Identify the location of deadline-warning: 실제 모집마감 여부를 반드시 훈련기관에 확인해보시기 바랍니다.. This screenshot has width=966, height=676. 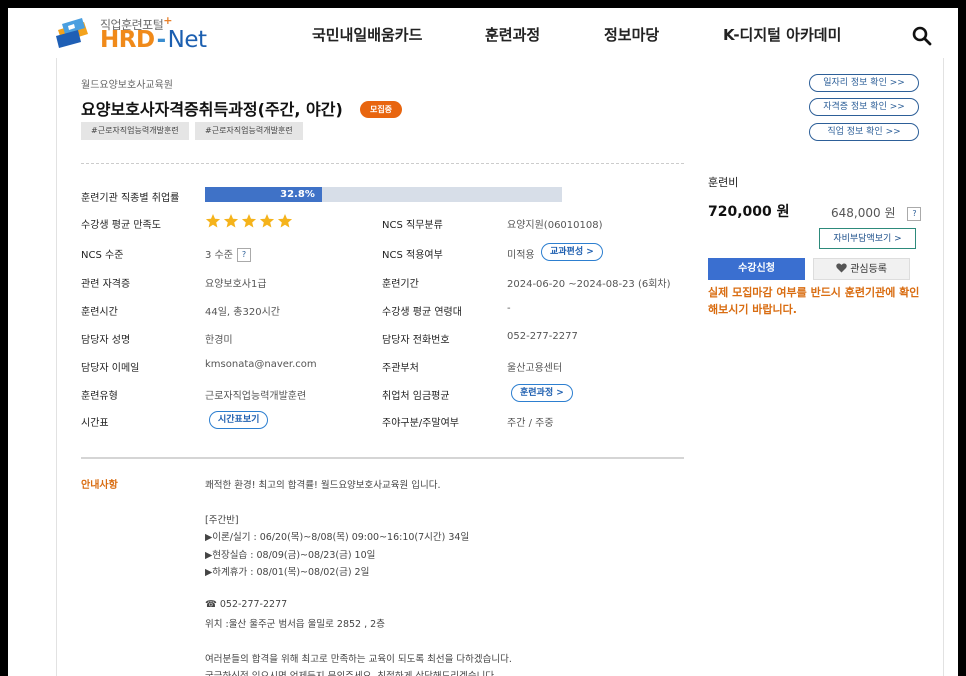
(814, 301).